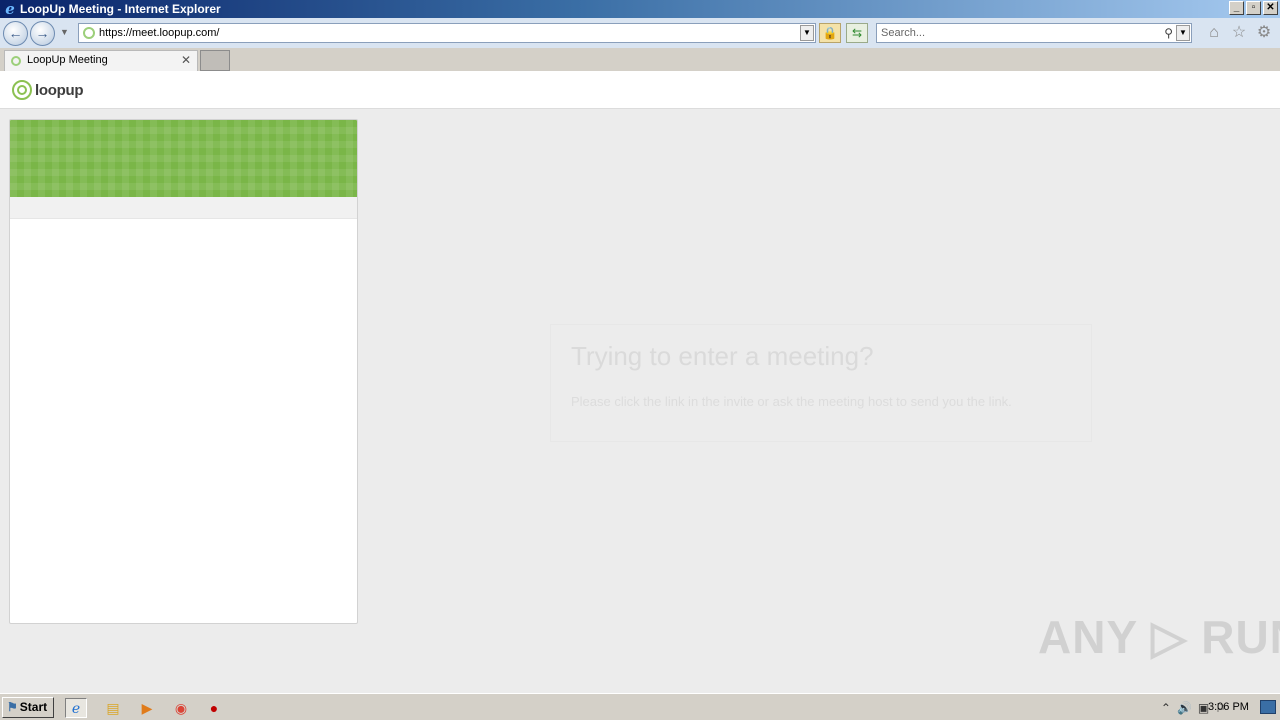 This screenshot has width=1280, height=720. I want to click on address-bar: https://meet.loopup.com/ ▼, so click(447, 33).